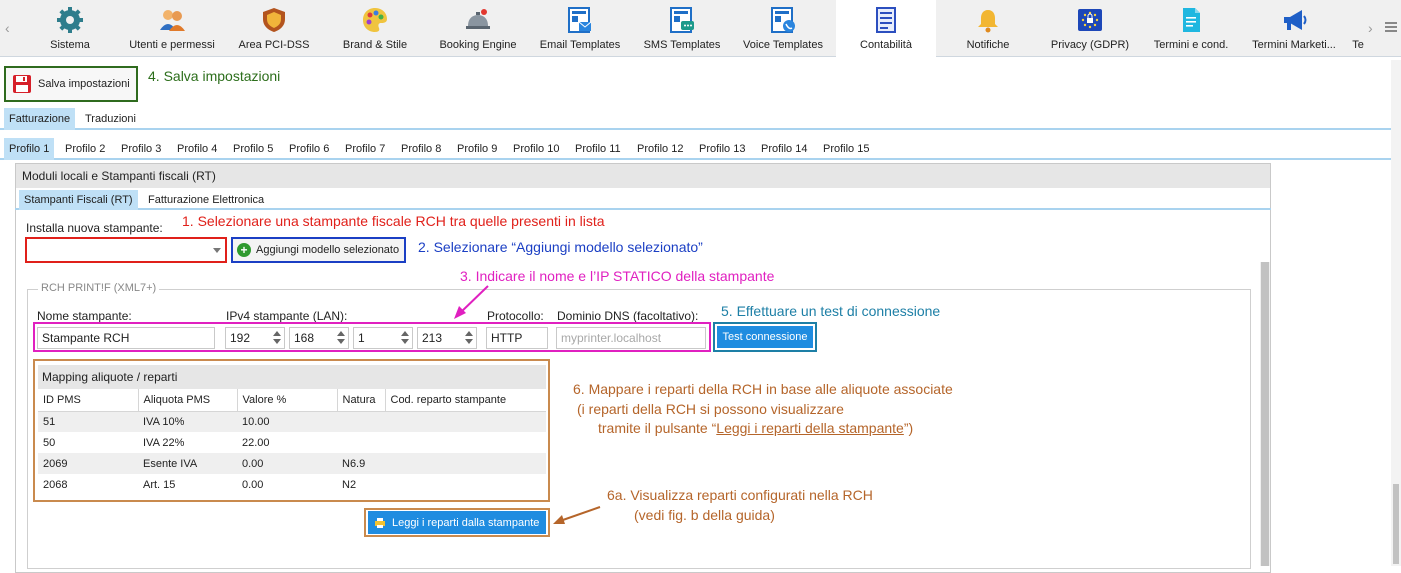 This screenshot has width=1401, height=573. I want to click on toolbar-item-termini: Termini e cond., so click(1191, 28).